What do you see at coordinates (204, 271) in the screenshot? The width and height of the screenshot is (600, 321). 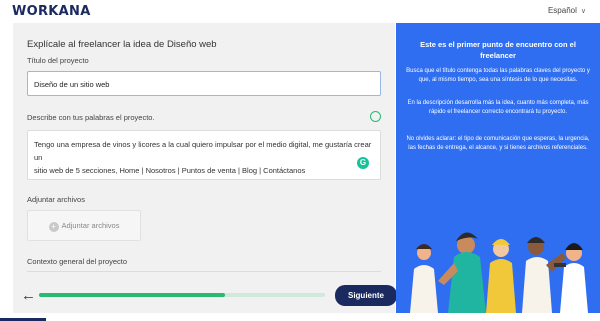 I see `divider` at bounding box center [204, 271].